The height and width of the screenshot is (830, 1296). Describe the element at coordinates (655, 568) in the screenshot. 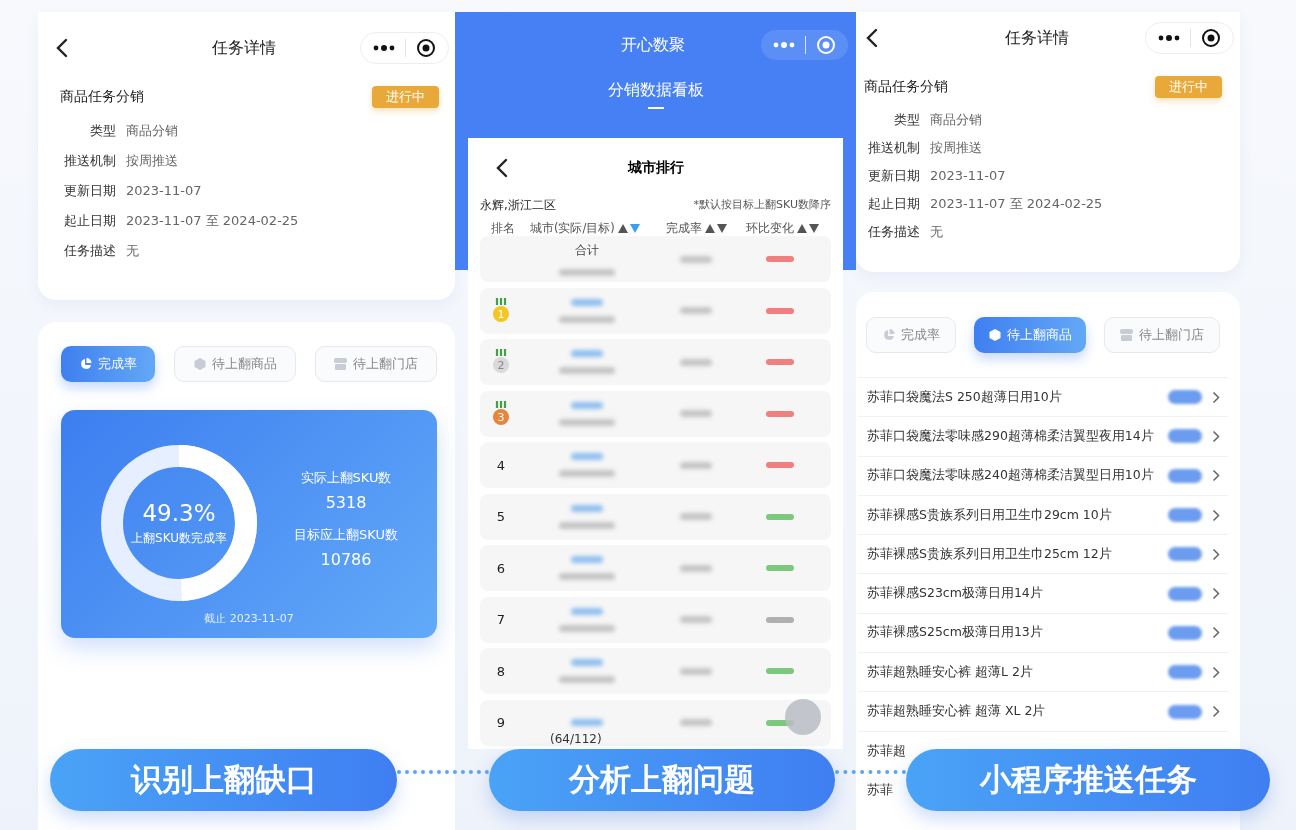

I see `ranking-row: 6` at that location.